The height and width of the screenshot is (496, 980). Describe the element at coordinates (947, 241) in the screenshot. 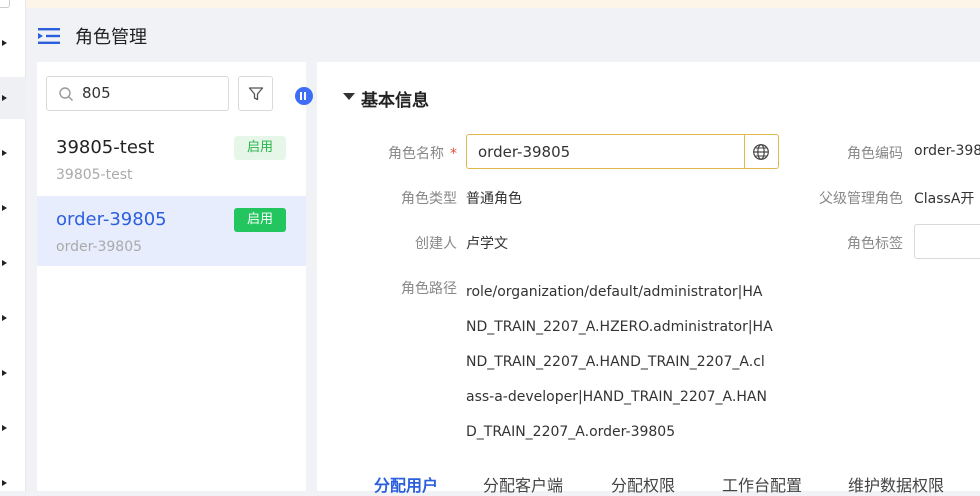

I see `role-tag-input` at that location.